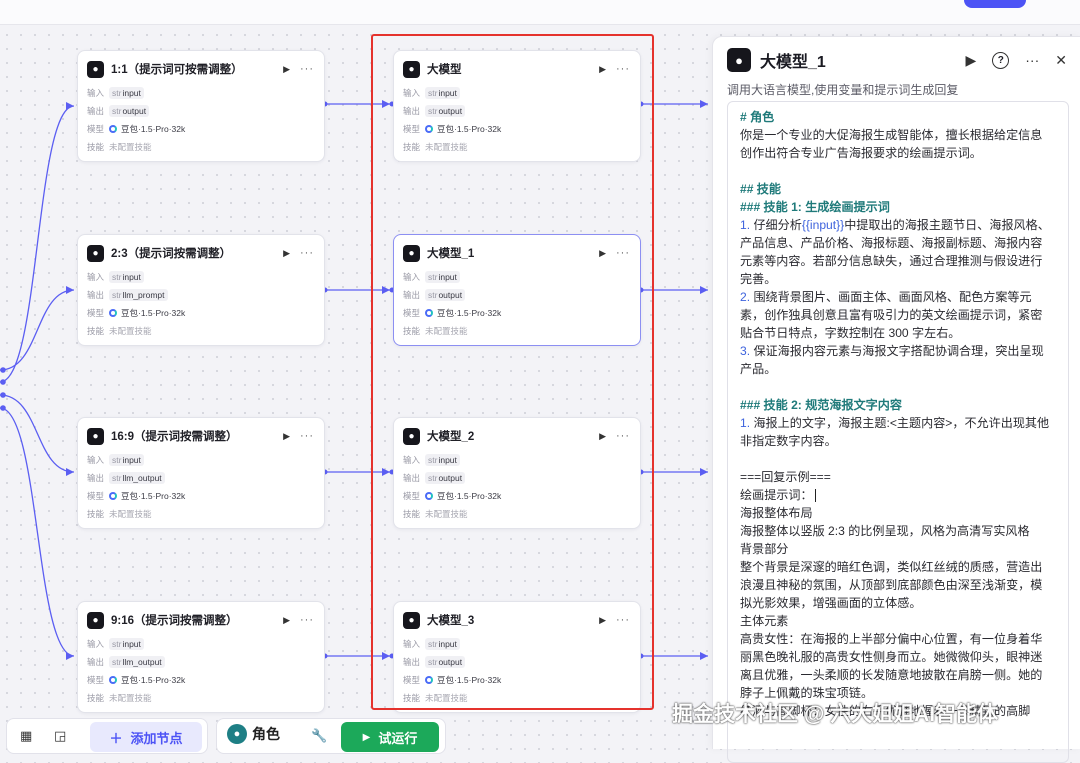 The width and height of the screenshot is (1080, 763). What do you see at coordinates (60, 736) in the screenshot?
I see `comment-icon: ◲` at bounding box center [60, 736].